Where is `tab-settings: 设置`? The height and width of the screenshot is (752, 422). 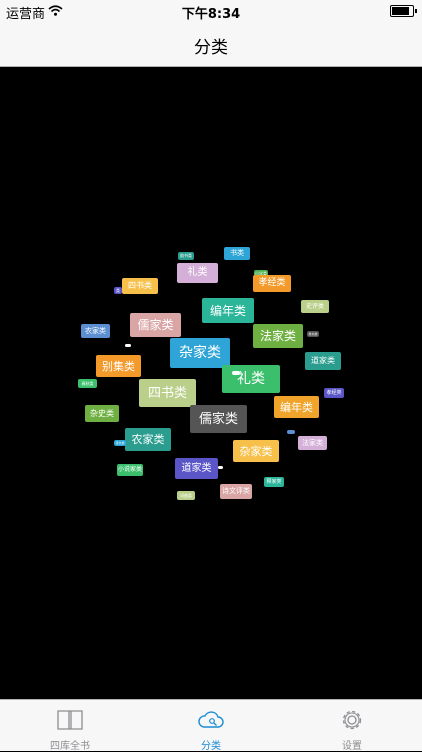
tab-settings: 设置 is located at coordinates (352, 726).